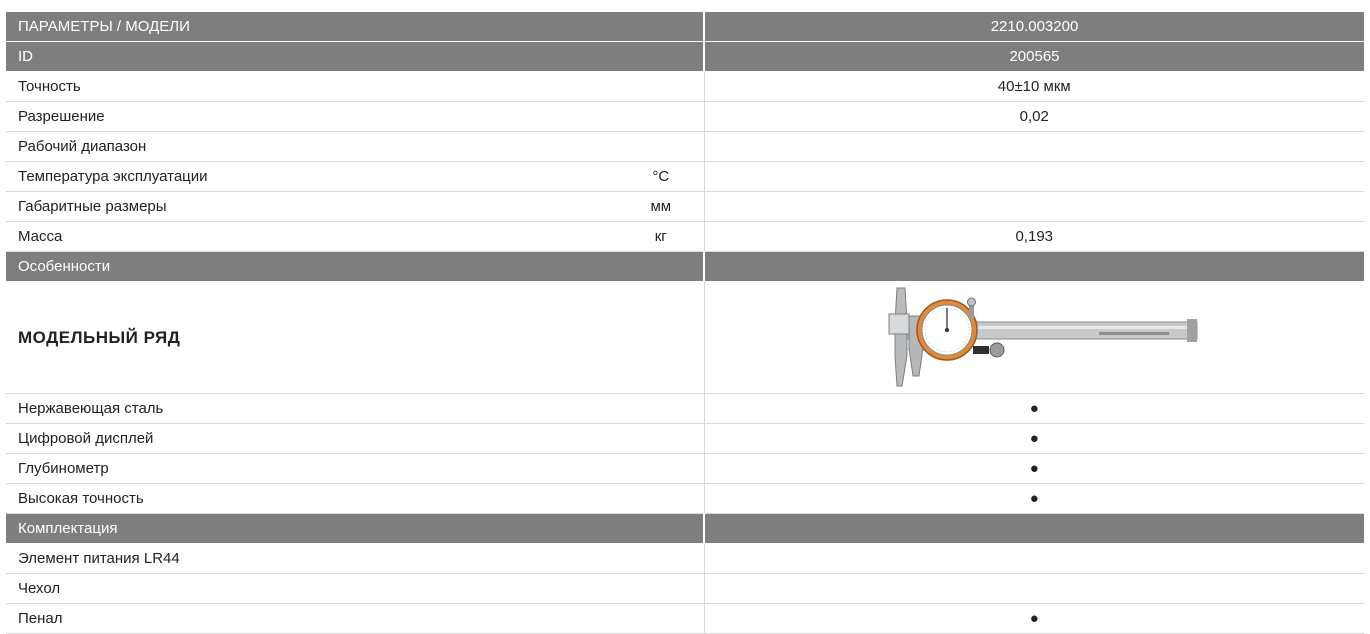 This screenshot has height=634, width=1370. I want to click on table-row: Разрешение 0,02, so click(685, 116).